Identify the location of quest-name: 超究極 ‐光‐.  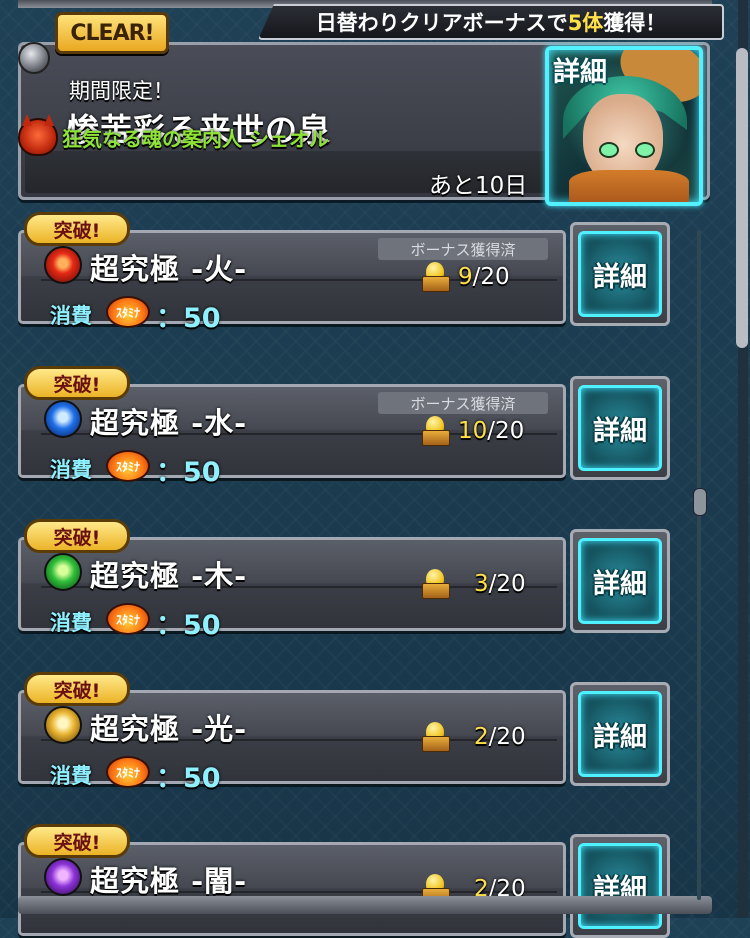
(169, 729).